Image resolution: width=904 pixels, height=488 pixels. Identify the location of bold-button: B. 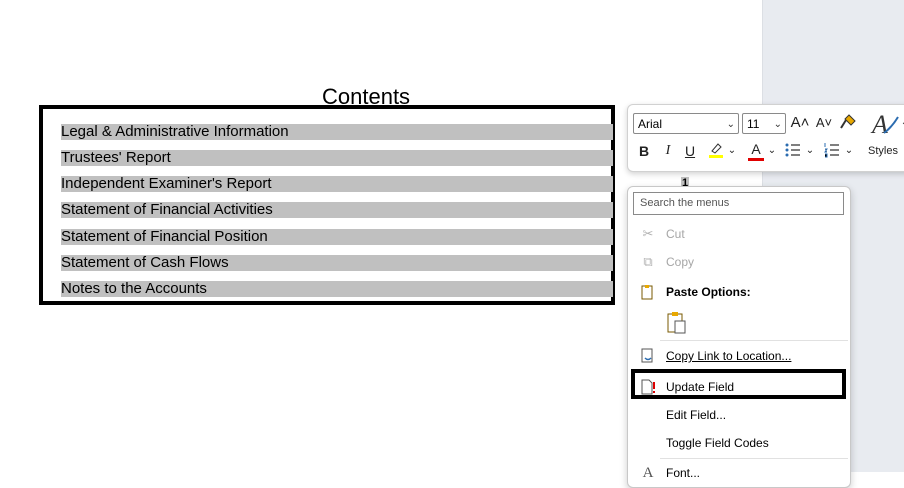
(644, 151).